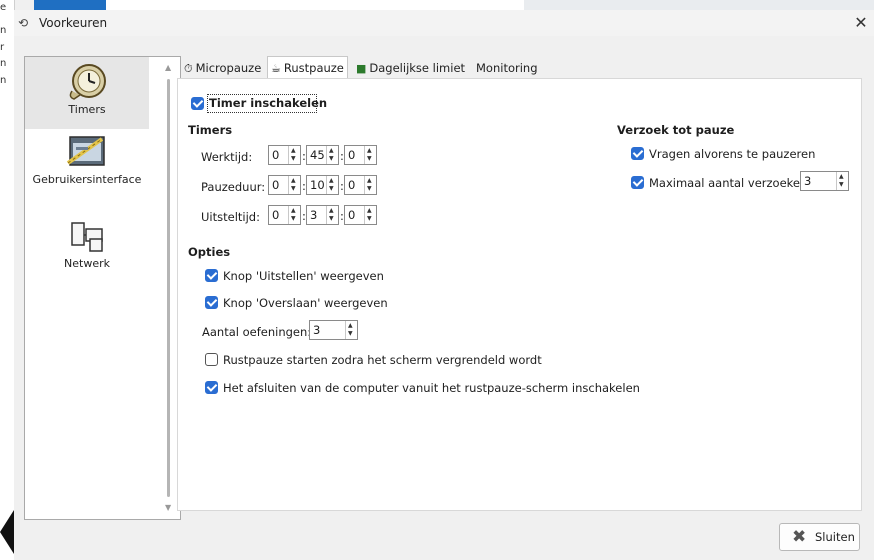 The width and height of the screenshot is (874, 560). I want to click on uitsteltijd-hours-stepper: 0 ▲ ▼, so click(284, 215).